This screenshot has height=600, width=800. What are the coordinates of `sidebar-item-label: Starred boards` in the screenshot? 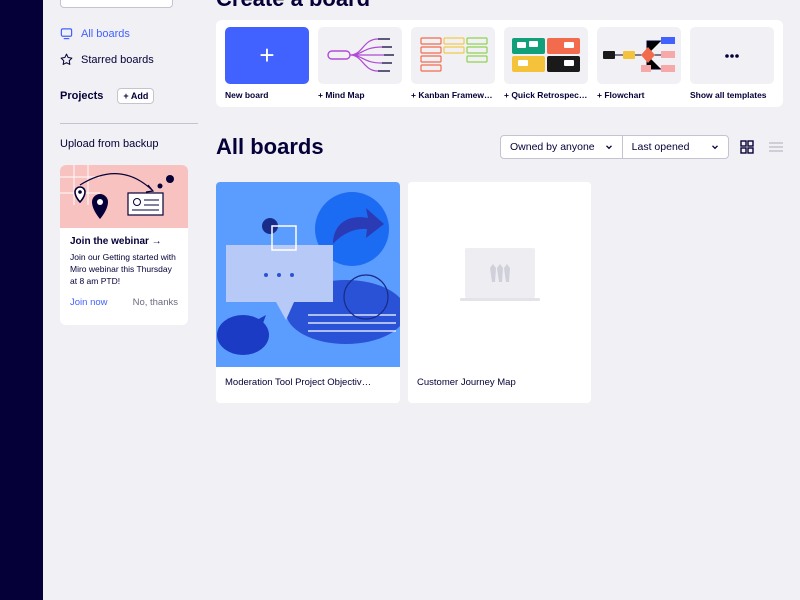 It's located at (117, 59).